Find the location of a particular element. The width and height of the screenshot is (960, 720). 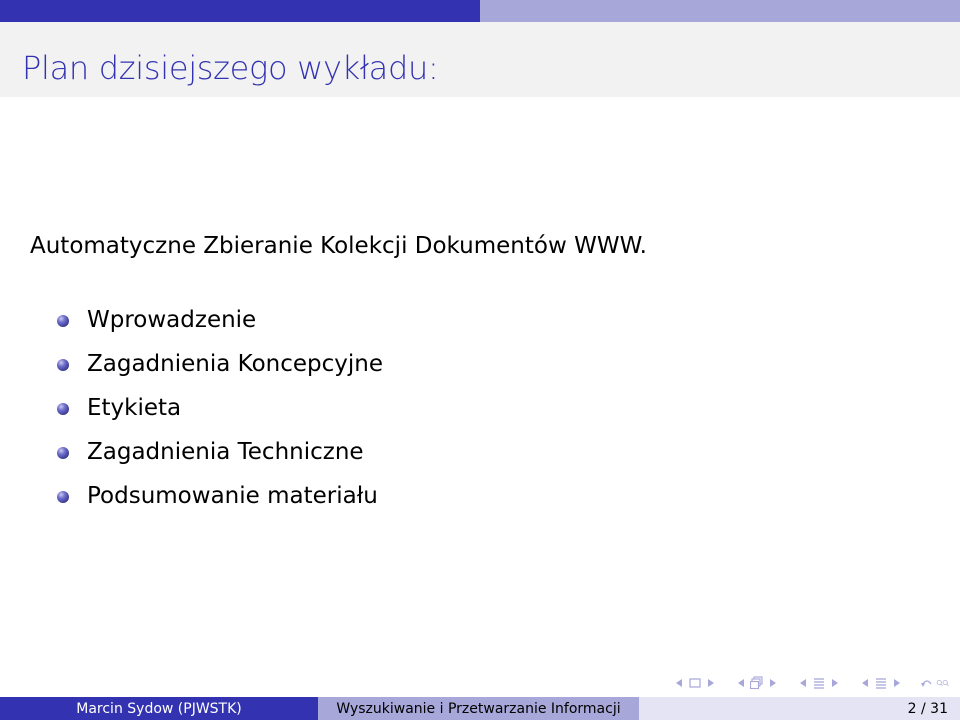

nav-subsection-icon is located at coordinates (757, 683).